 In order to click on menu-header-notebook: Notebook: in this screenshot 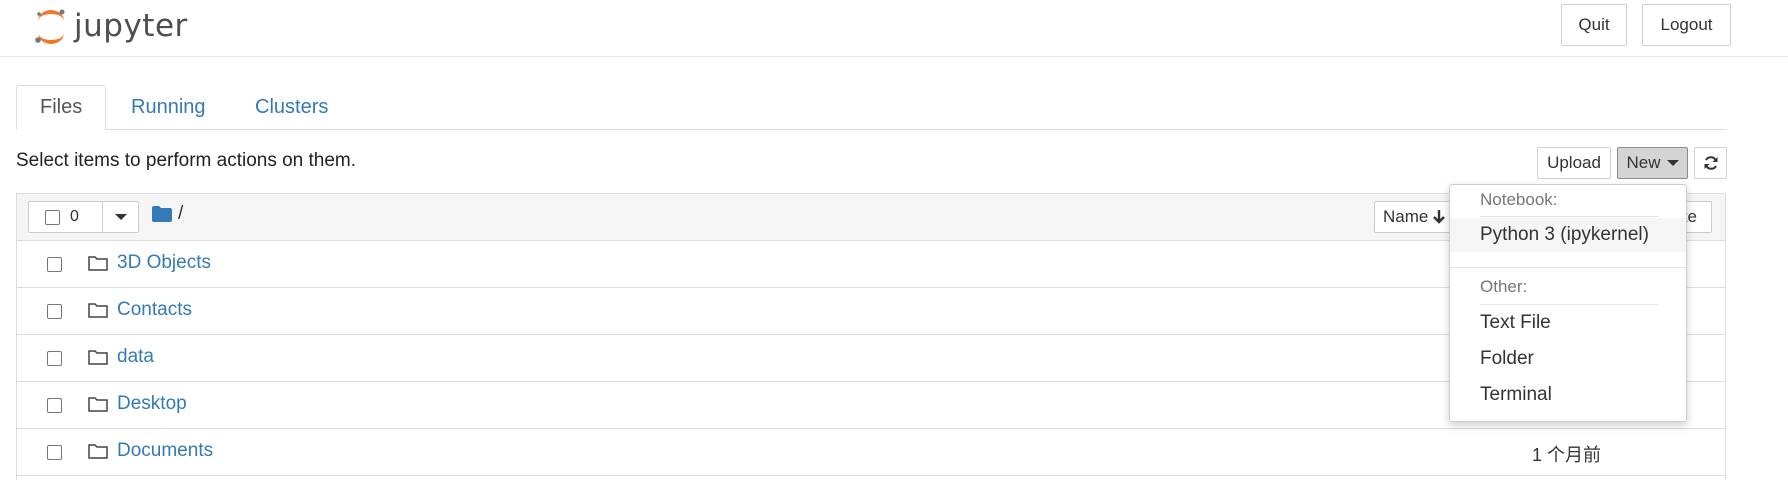, I will do `click(1519, 199)`.